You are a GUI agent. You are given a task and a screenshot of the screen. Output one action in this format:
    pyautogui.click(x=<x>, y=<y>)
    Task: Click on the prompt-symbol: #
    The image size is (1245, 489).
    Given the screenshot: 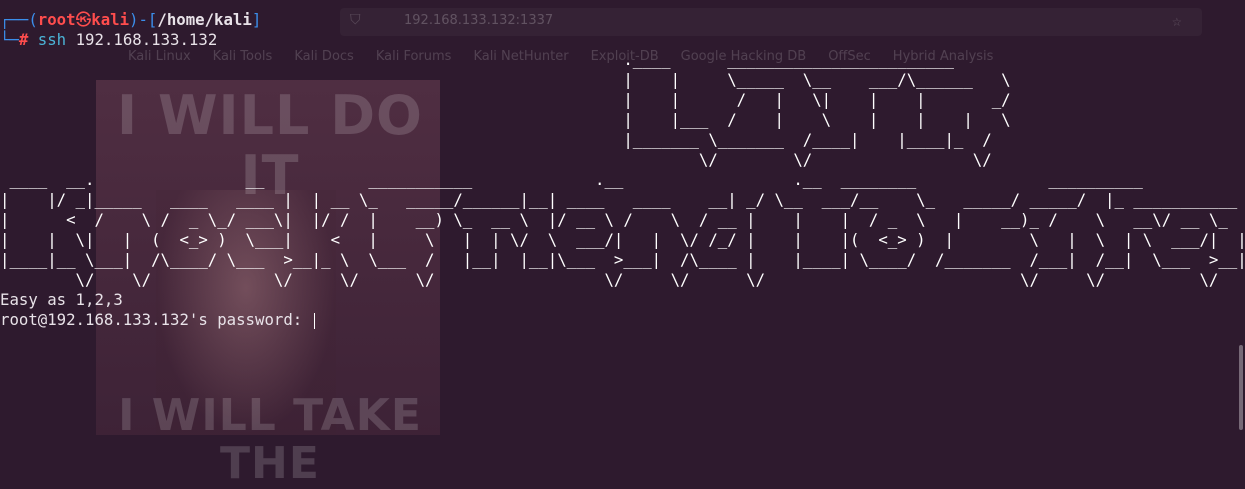 What is the action you would take?
    pyautogui.click(x=23, y=39)
    